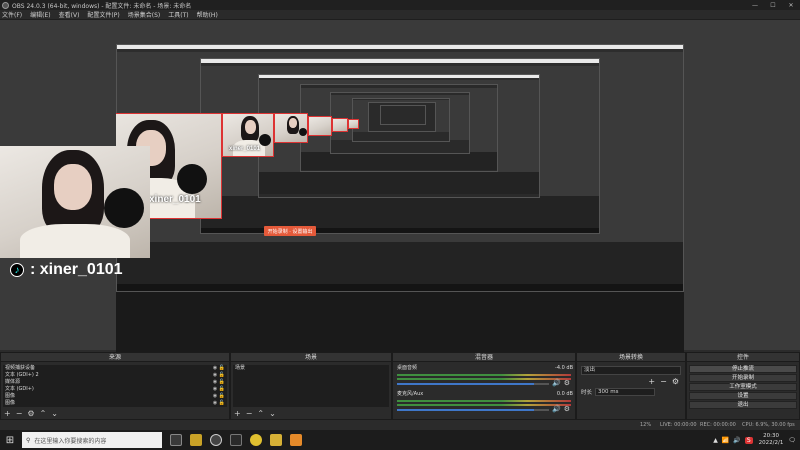 The width and height of the screenshot is (800, 450). What do you see at coordinates (773, 5) in the screenshot?
I see `maximize-icon: ☐` at bounding box center [773, 5].